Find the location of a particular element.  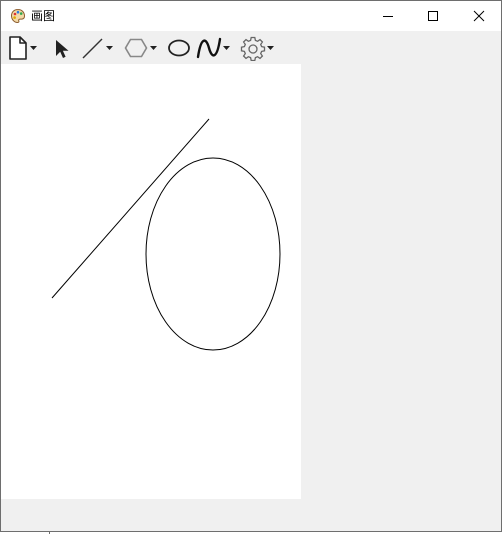

polygon-tool is located at coordinates (140, 48).